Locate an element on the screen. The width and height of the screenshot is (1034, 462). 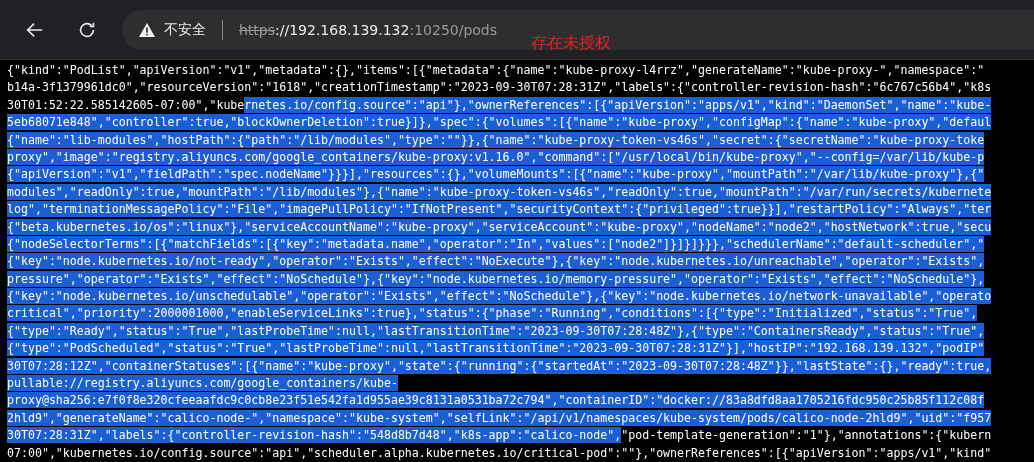
json-text: {"name":"lib-modules","hostPath":{"path":"/lib/modules","type":""}},{"name":"kube-proxy-token-vs46s","secret":{"secretName":"kube-proxy-toke is located at coordinates (496, 139).